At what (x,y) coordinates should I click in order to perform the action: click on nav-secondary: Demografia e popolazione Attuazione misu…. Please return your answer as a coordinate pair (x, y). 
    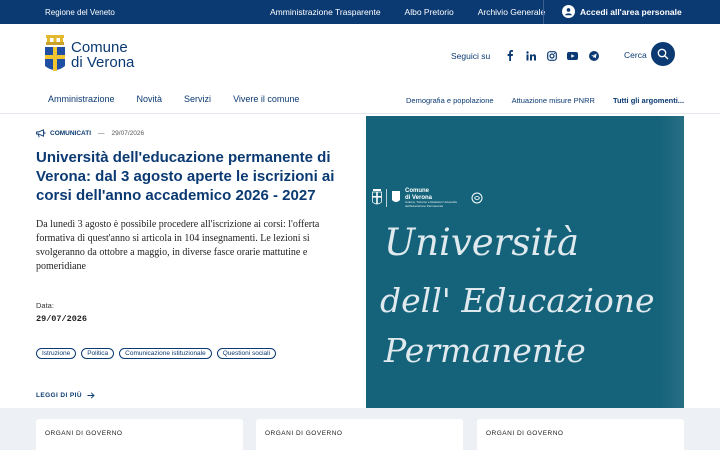
    Looking at the image, I should click on (545, 100).